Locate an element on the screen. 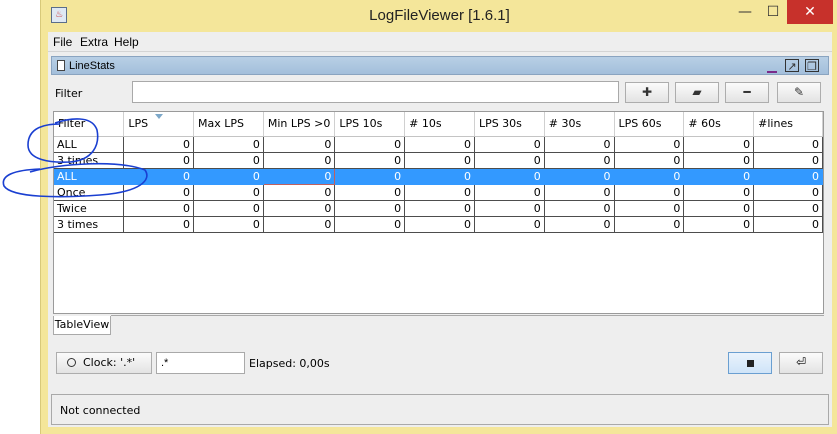  close-button: ✕ is located at coordinates (810, 12).